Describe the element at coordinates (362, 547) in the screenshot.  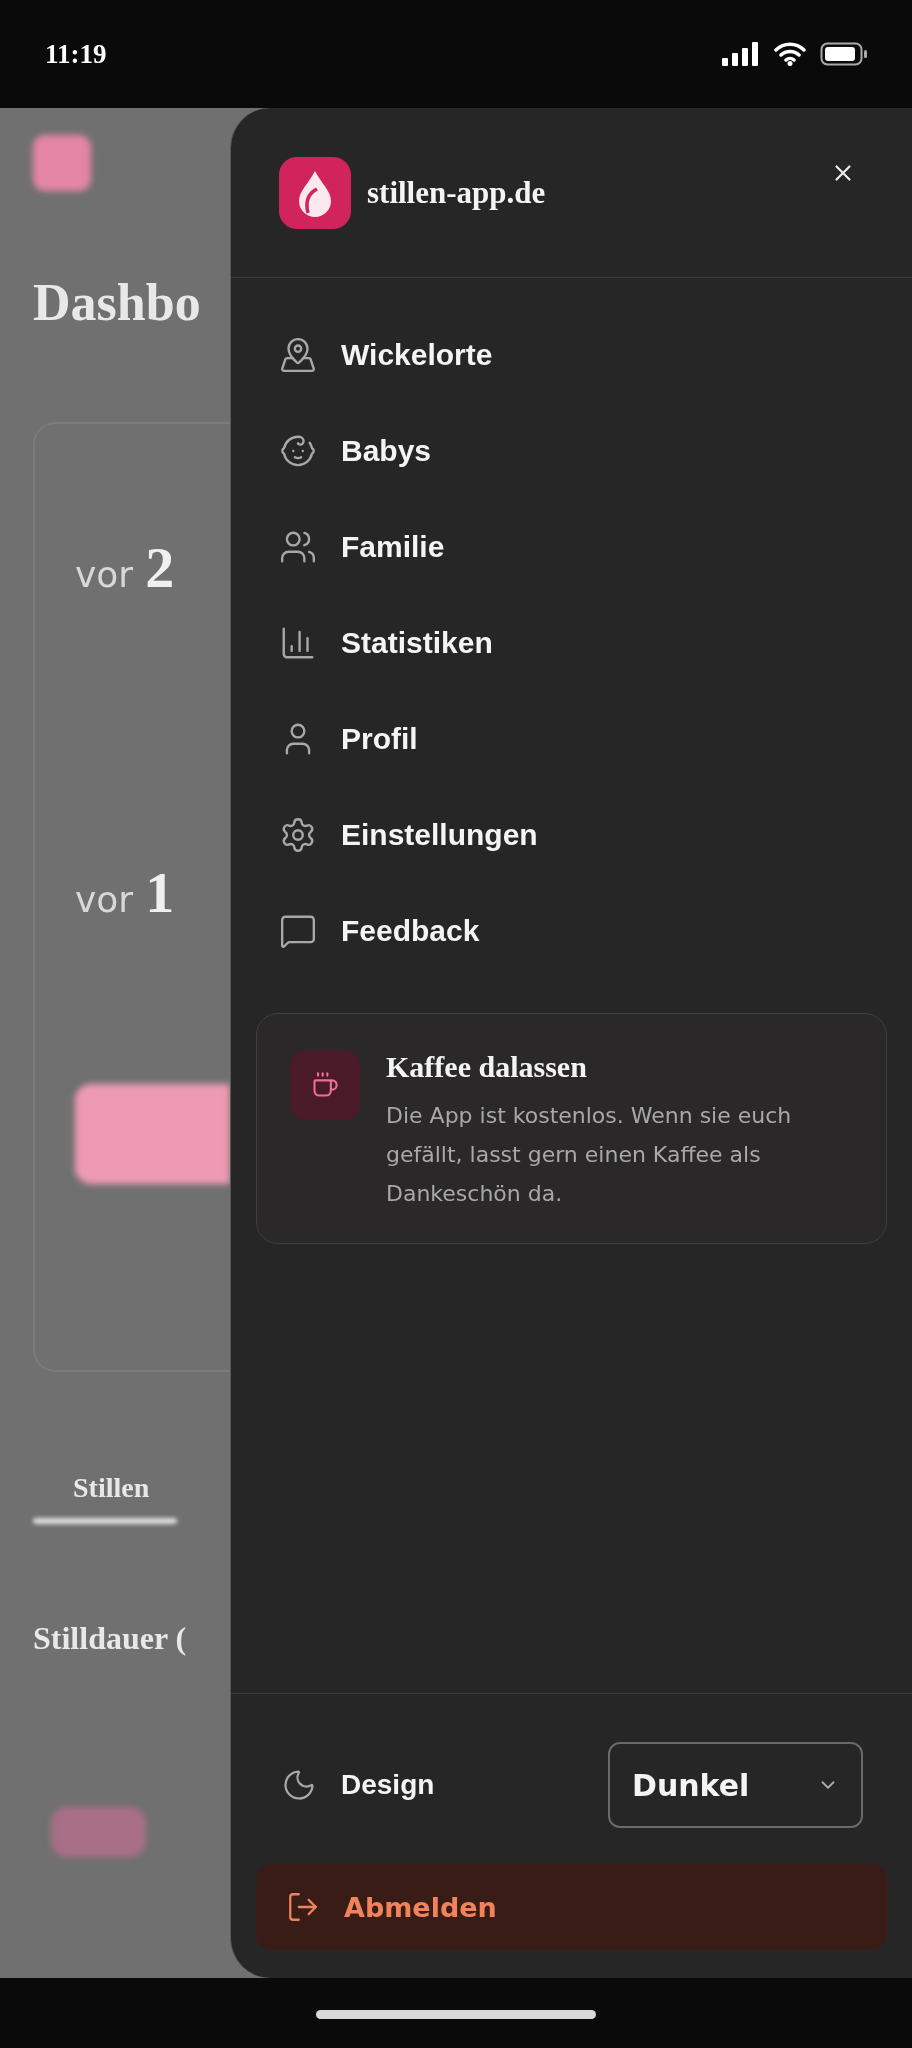
I see `menu-item: Familie` at that location.